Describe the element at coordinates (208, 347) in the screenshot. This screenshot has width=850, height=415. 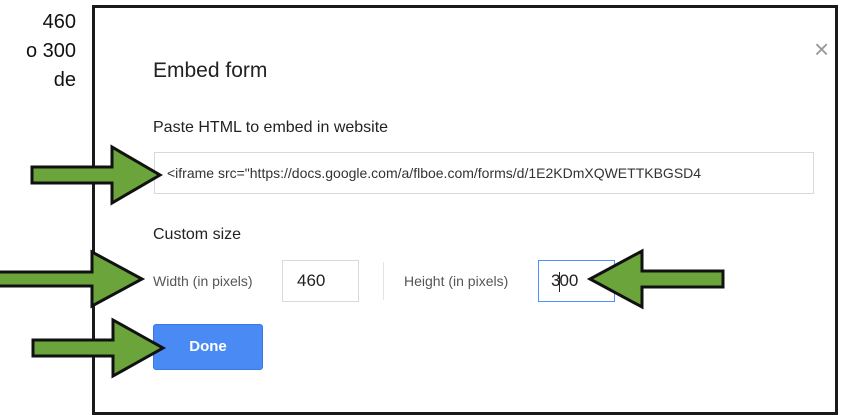
I see `done-button: Done` at that location.